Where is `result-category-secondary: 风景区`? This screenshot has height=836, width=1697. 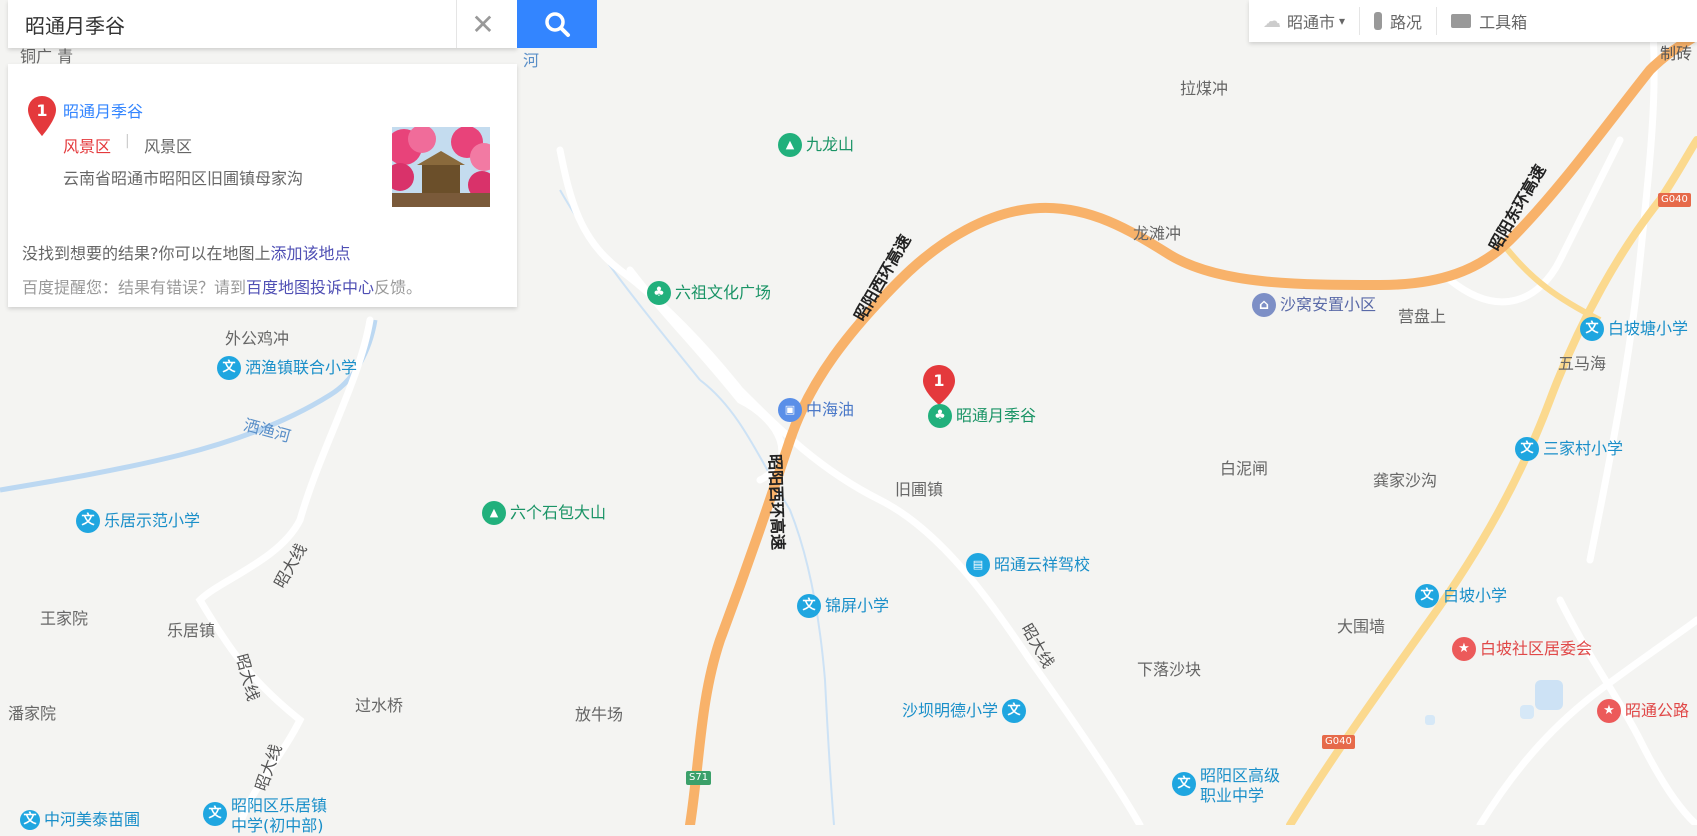 result-category-secondary: 风景区 is located at coordinates (168, 146).